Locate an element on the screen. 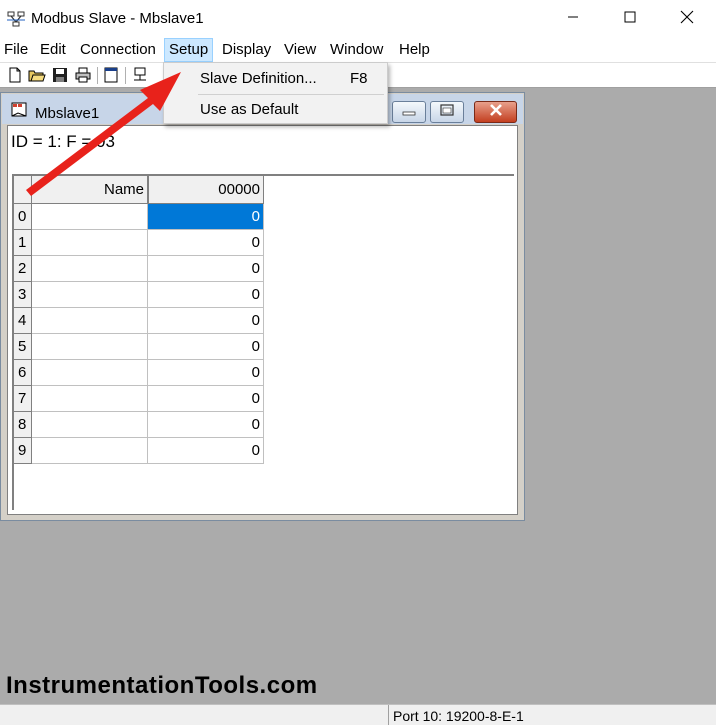  watermark-text: InstrumentationTools.com is located at coordinates (162, 685).